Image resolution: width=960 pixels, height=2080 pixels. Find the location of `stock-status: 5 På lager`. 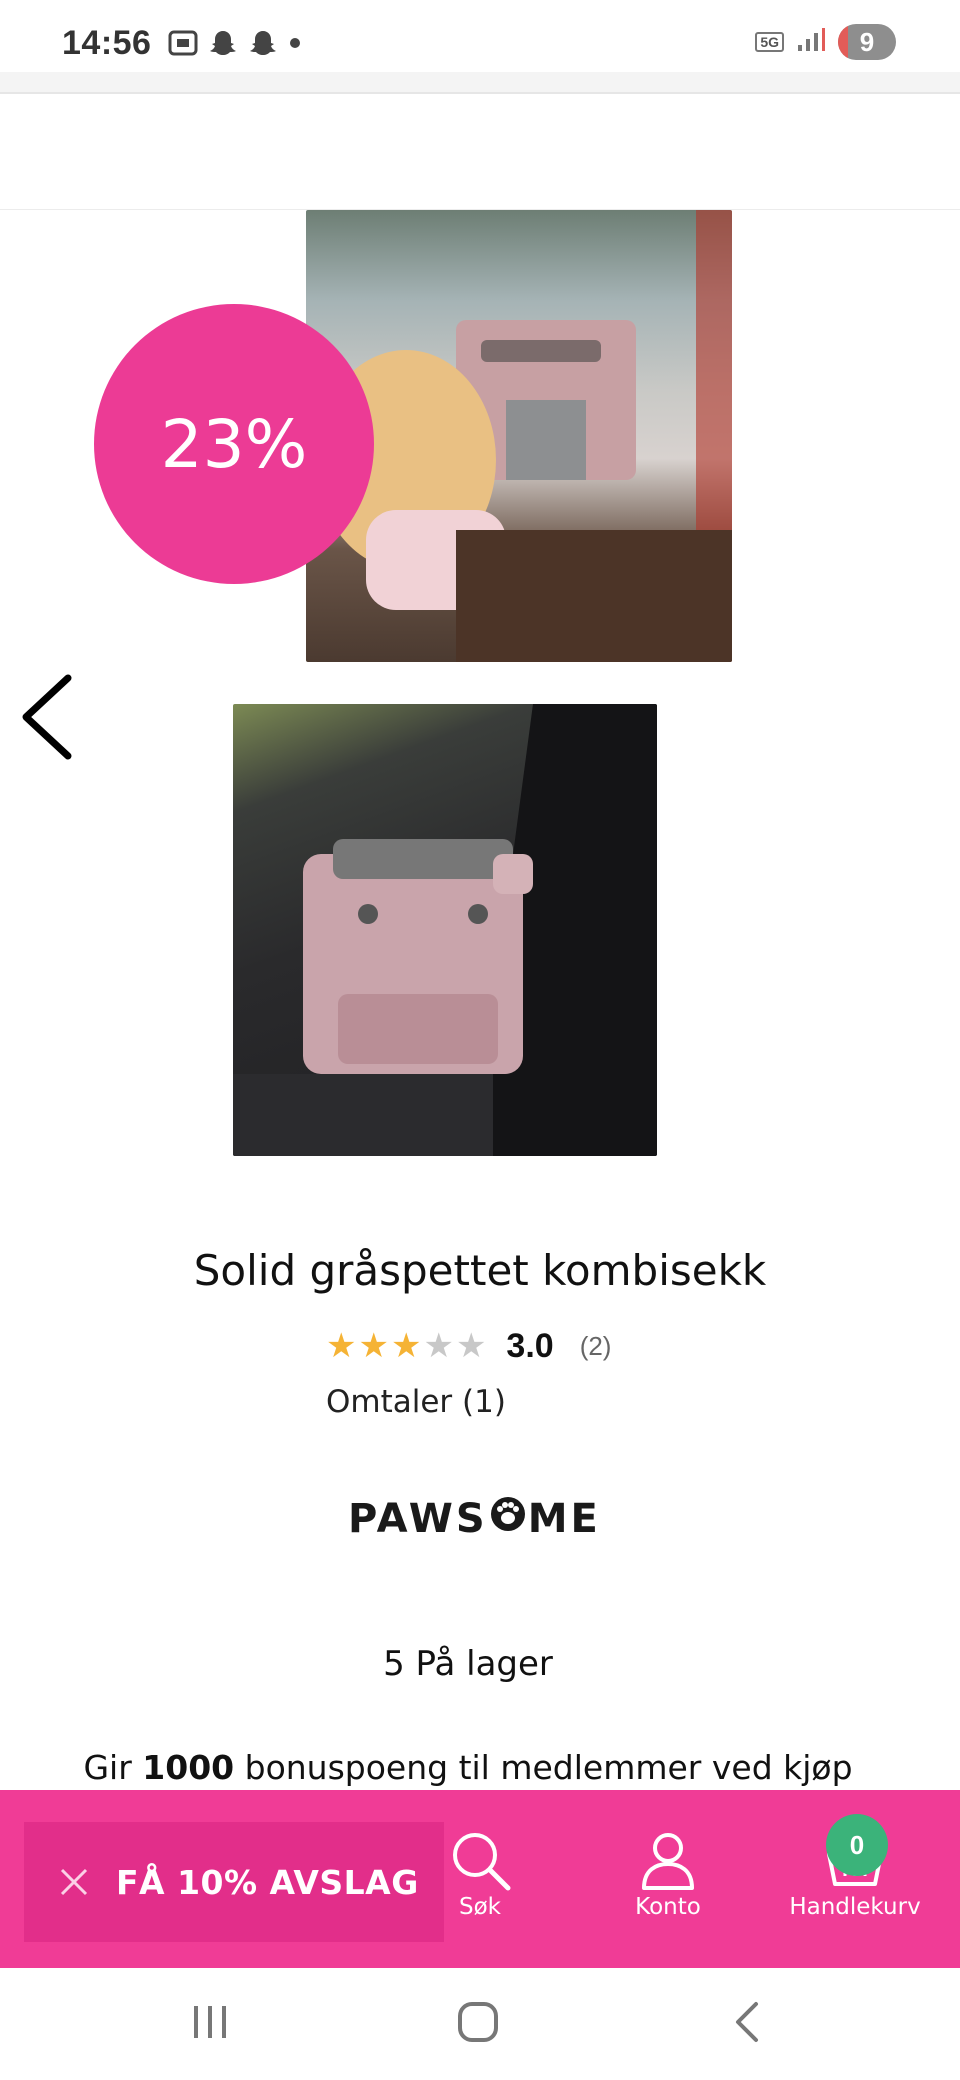

stock-status: 5 På lager is located at coordinates (468, 1664).